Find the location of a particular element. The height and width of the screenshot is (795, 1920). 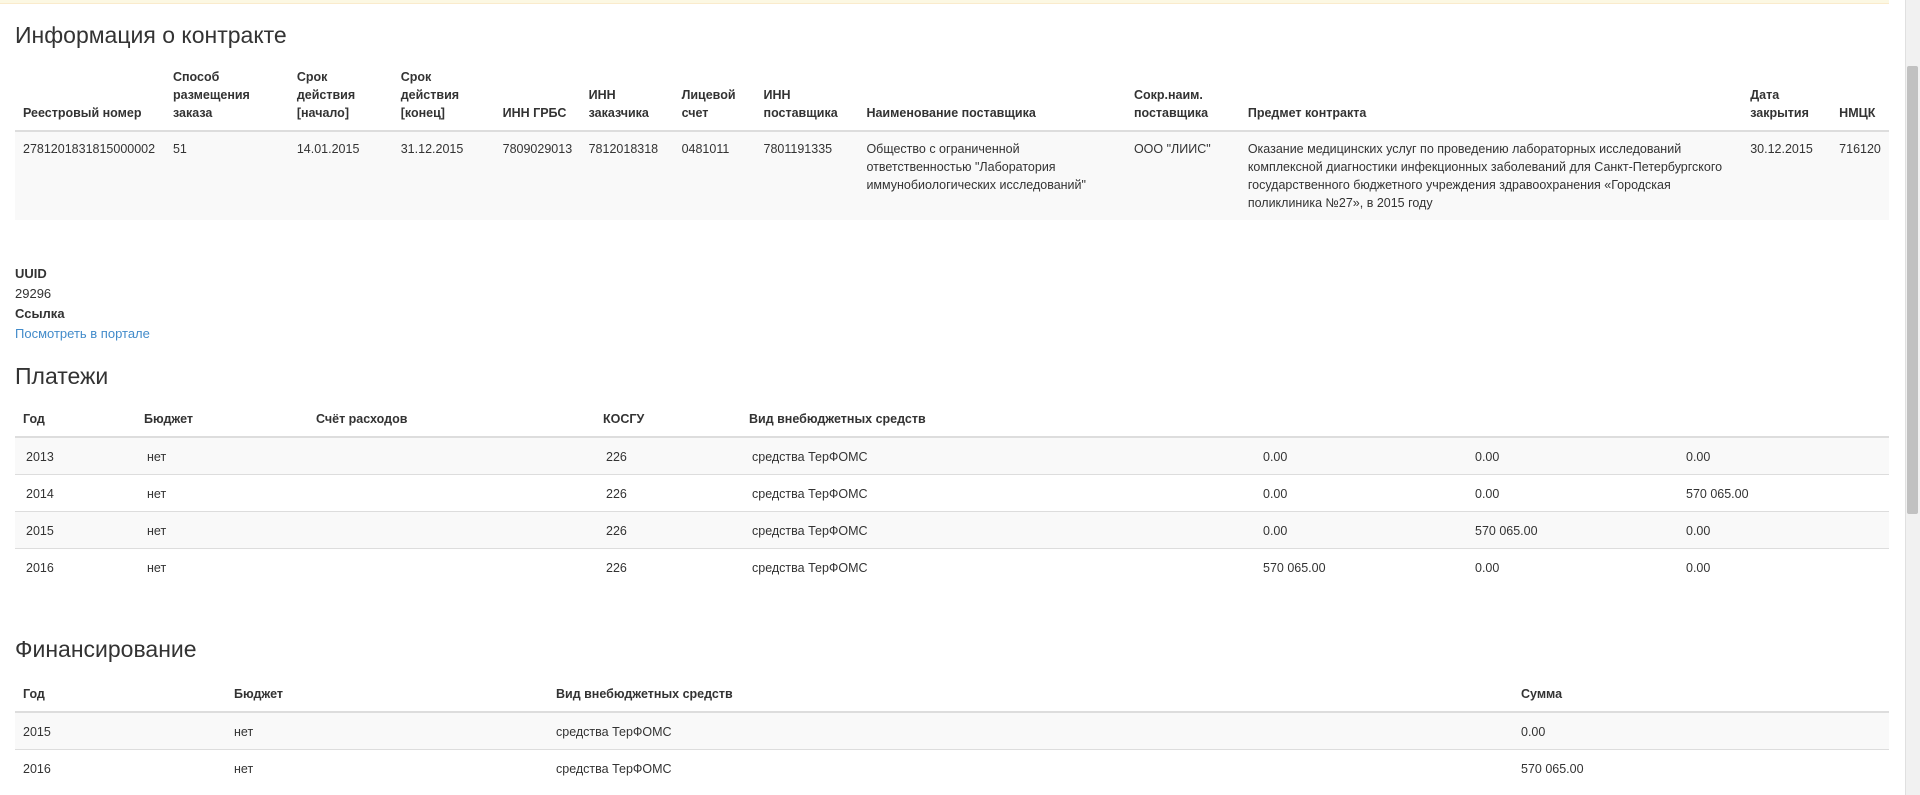

uuid-label: UUID is located at coordinates (31, 273).